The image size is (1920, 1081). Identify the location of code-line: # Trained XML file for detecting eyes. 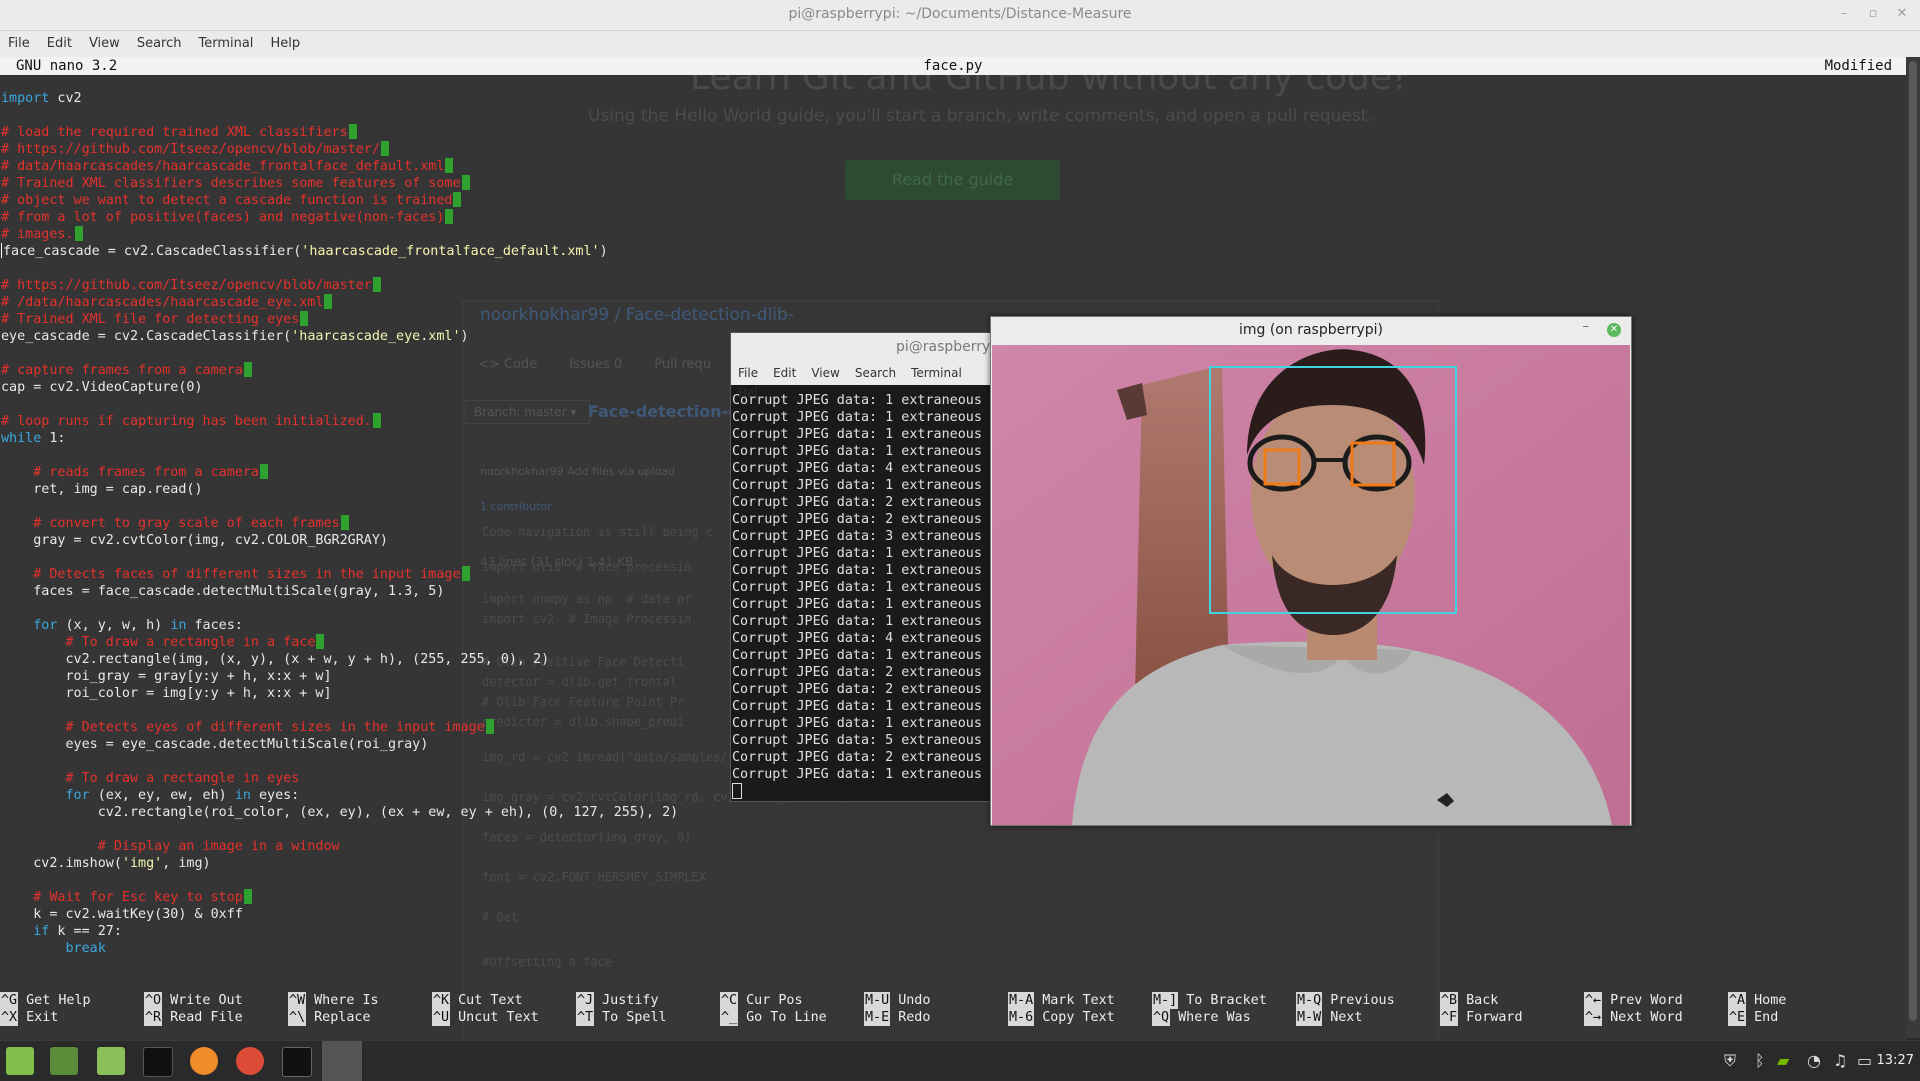
(339, 319).